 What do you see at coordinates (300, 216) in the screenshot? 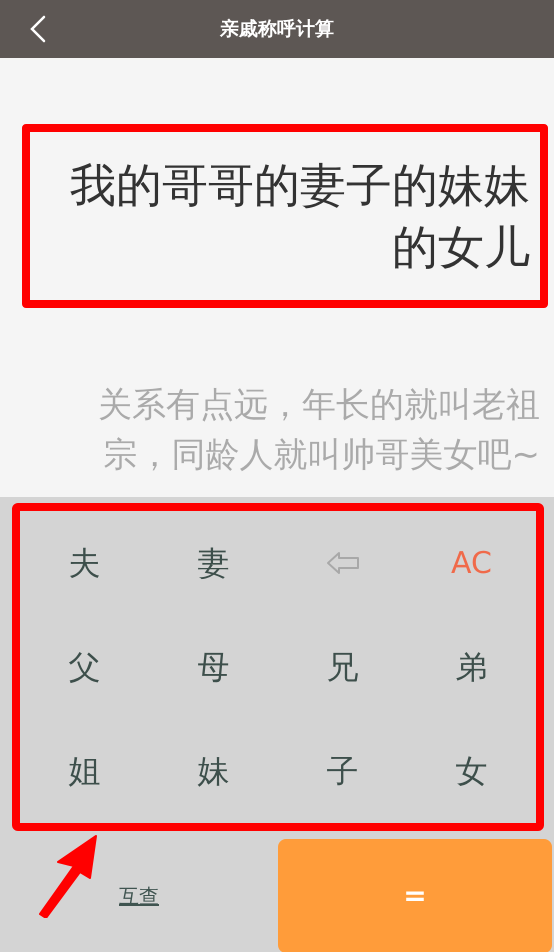
I see `expression-text: 我的哥哥的妻子的妹妹的女儿` at bounding box center [300, 216].